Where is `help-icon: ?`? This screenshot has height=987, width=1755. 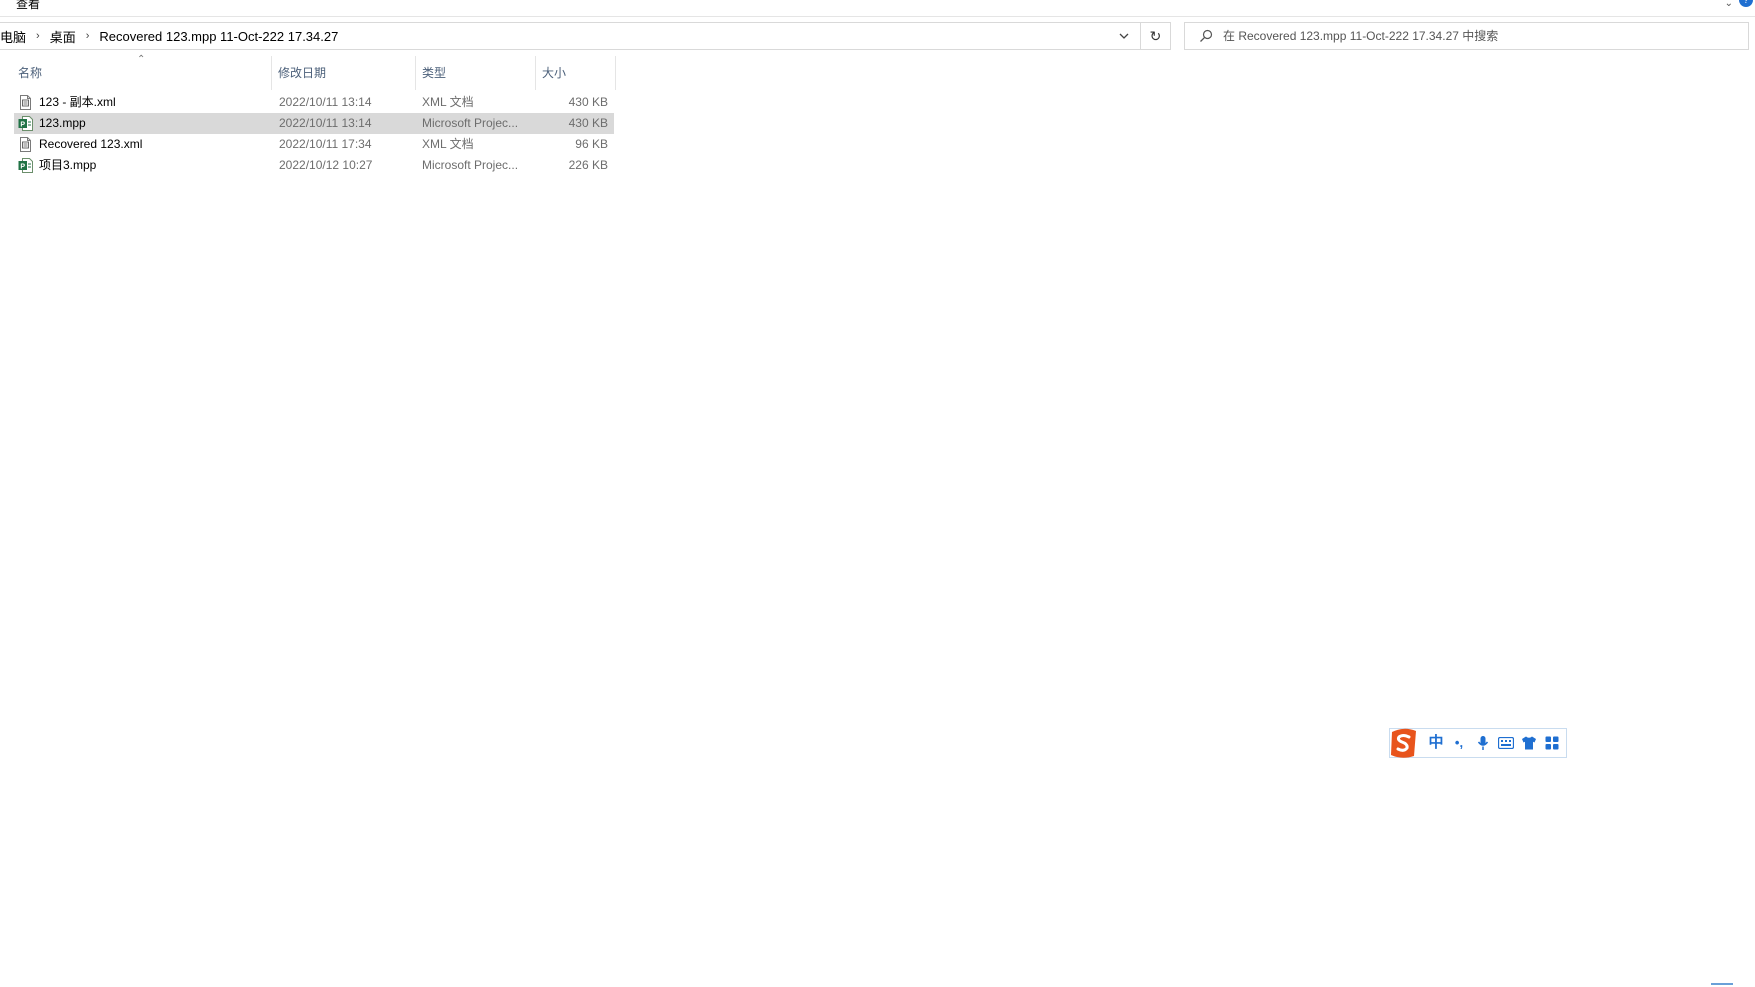 help-icon: ? is located at coordinates (1746, 3).